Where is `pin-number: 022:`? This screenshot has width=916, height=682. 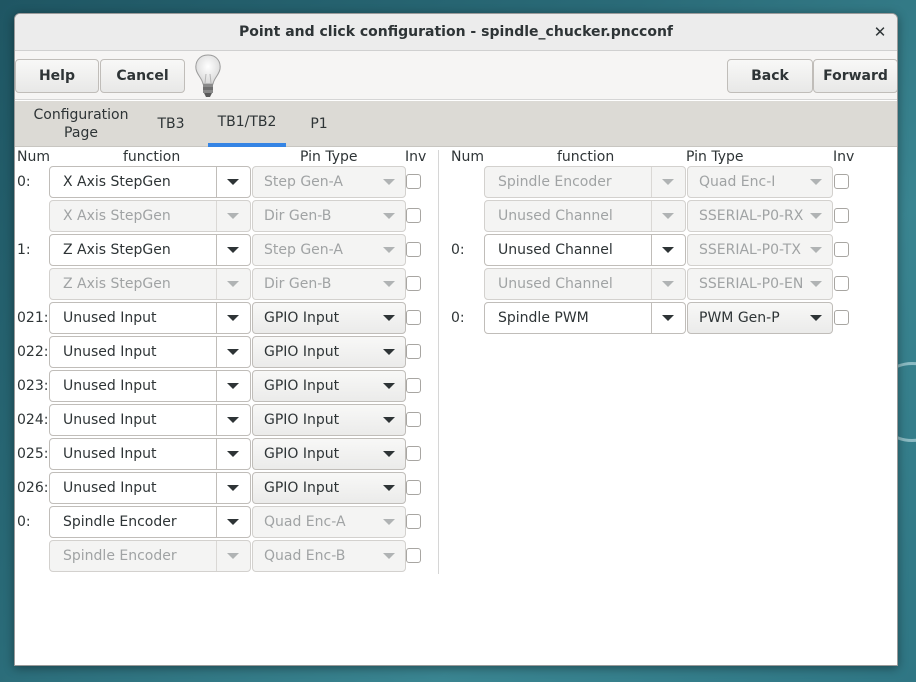 pin-number: 022: is located at coordinates (33, 352).